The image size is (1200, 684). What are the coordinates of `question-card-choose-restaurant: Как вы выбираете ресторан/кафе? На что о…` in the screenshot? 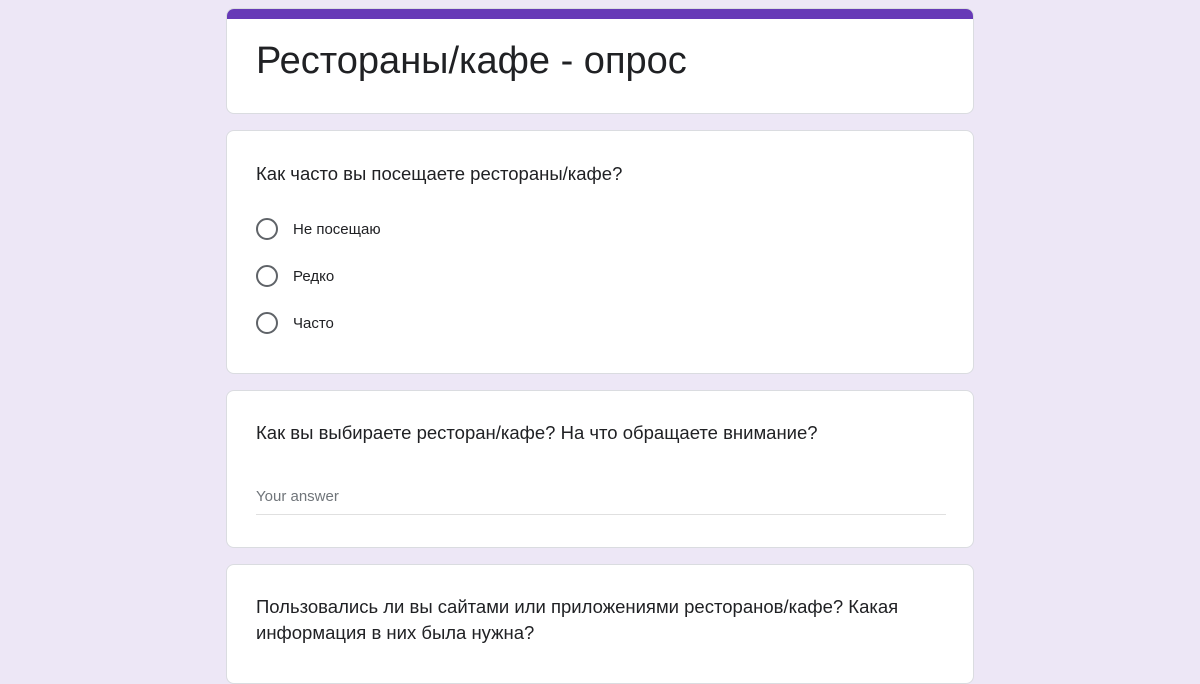 It's located at (600, 469).